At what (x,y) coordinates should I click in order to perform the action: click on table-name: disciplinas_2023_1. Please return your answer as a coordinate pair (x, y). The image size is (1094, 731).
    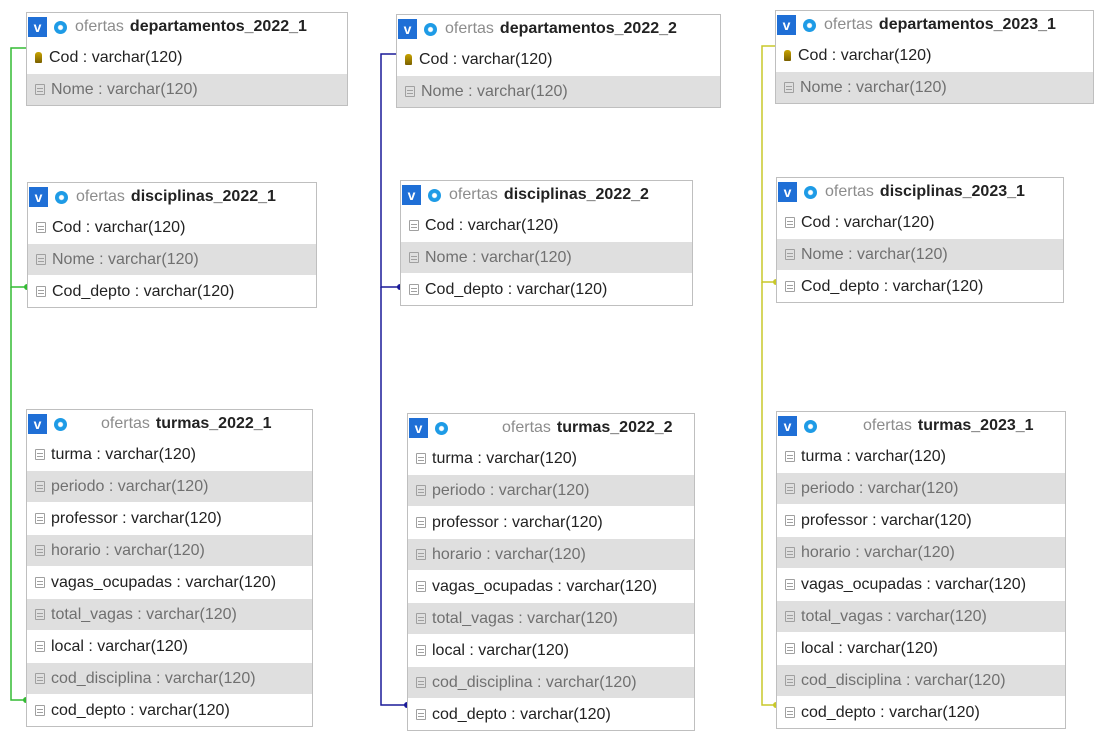
    Looking at the image, I should click on (952, 192).